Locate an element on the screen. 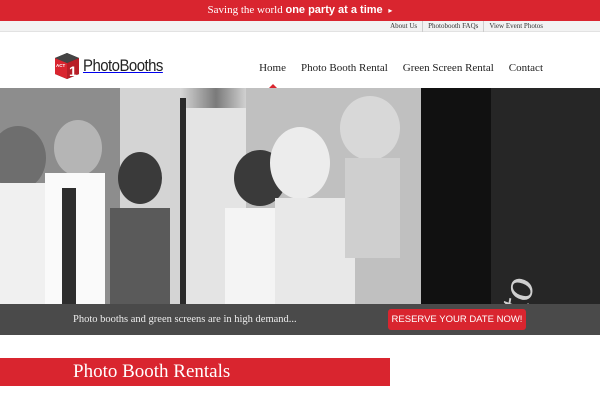 The image size is (600, 400). nav-contact: Contact is located at coordinates (526, 68).